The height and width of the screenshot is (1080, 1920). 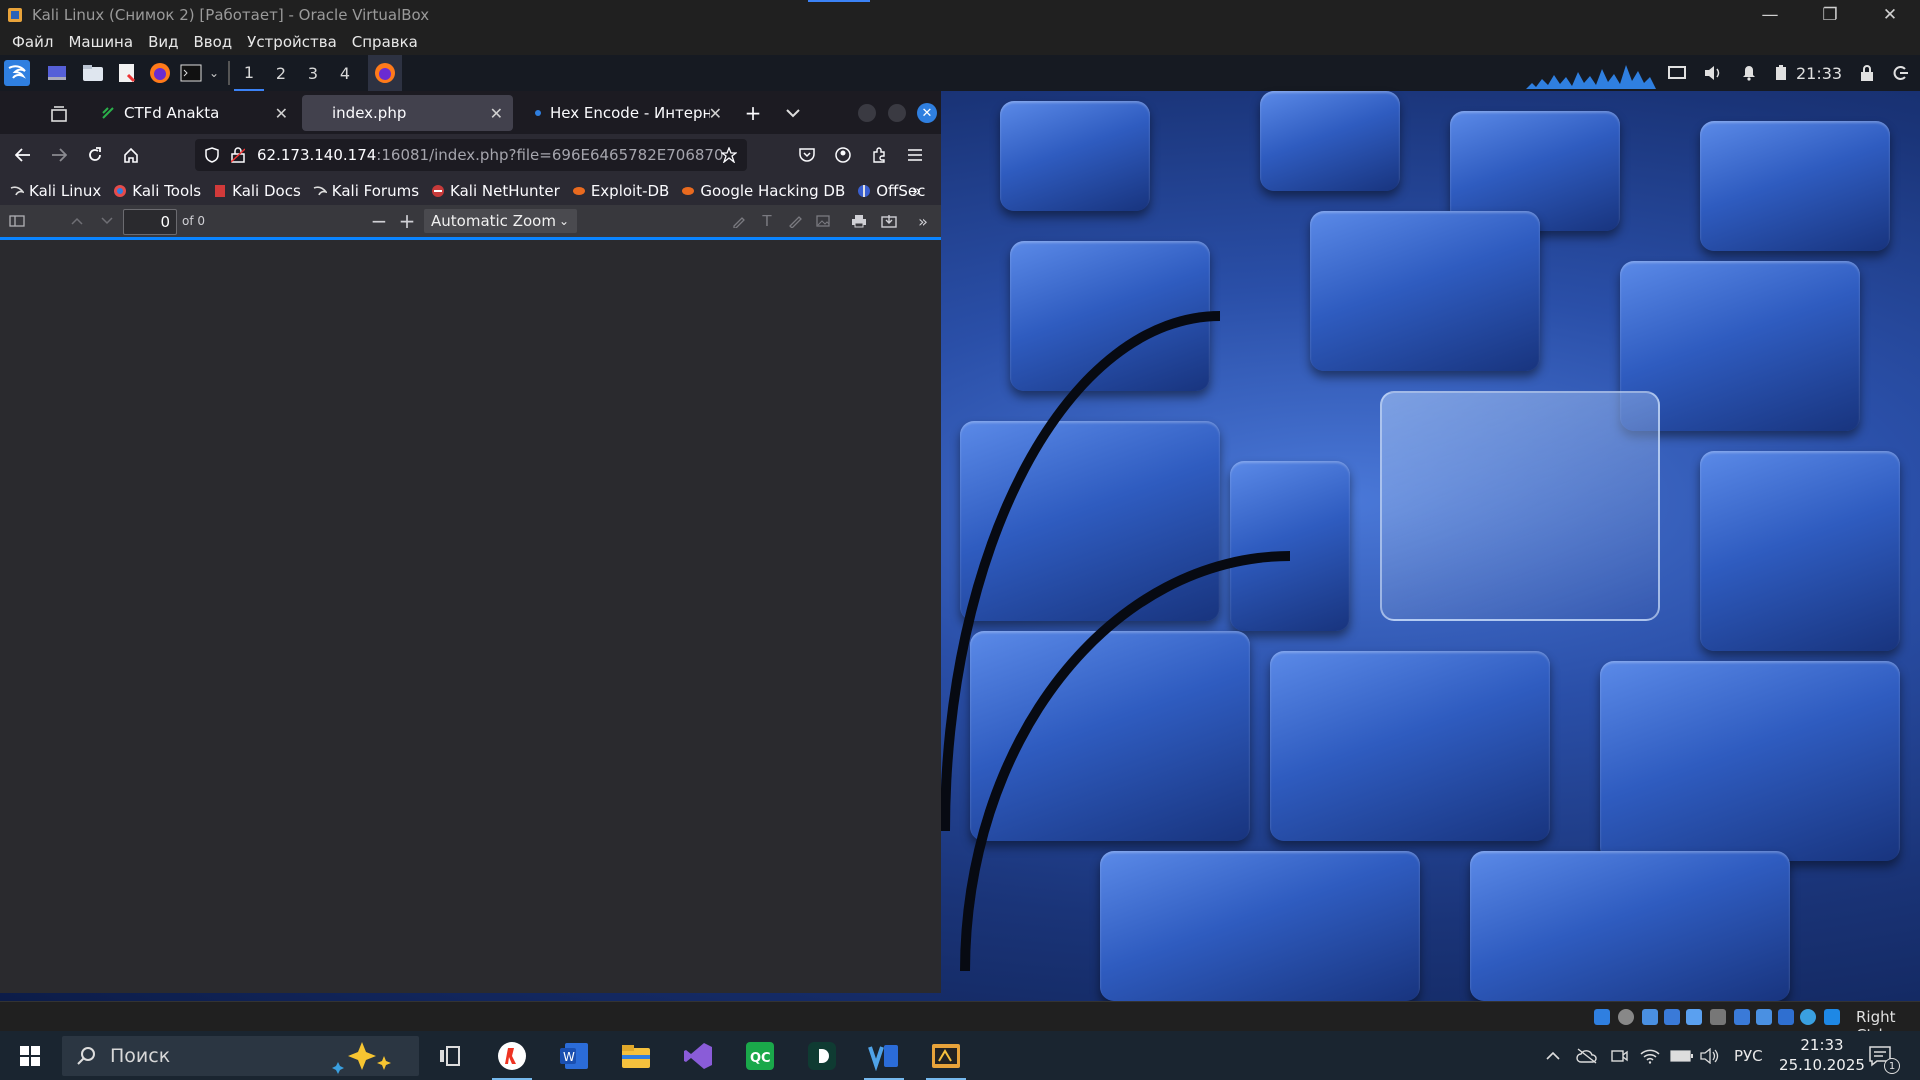 What do you see at coordinates (1677, 73) in the screenshot?
I see `display-icon` at bounding box center [1677, 73].